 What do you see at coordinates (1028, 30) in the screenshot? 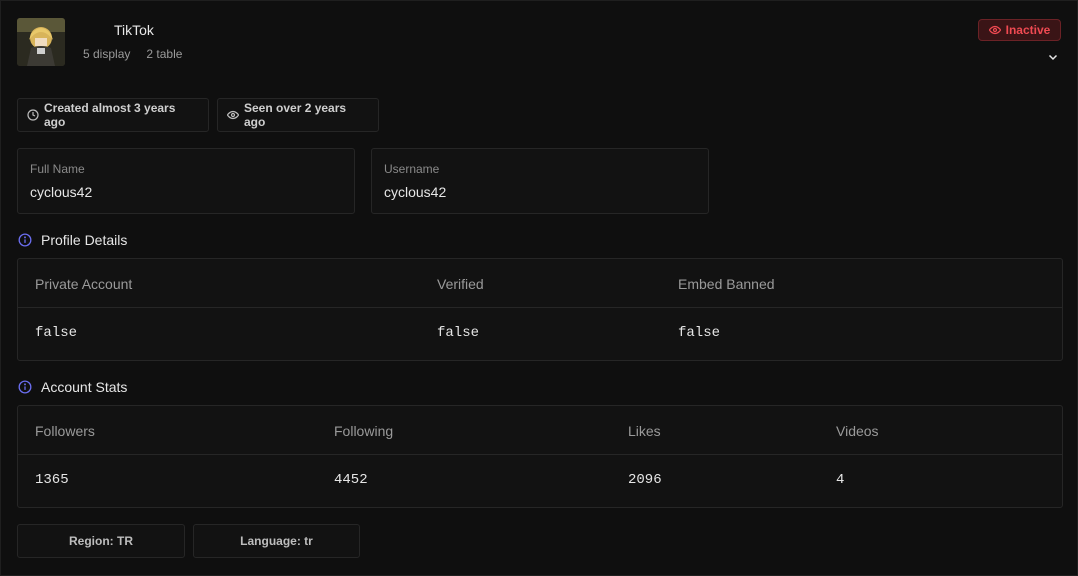
I see `status-label: Inactive` at bounding box center [1028, 30].